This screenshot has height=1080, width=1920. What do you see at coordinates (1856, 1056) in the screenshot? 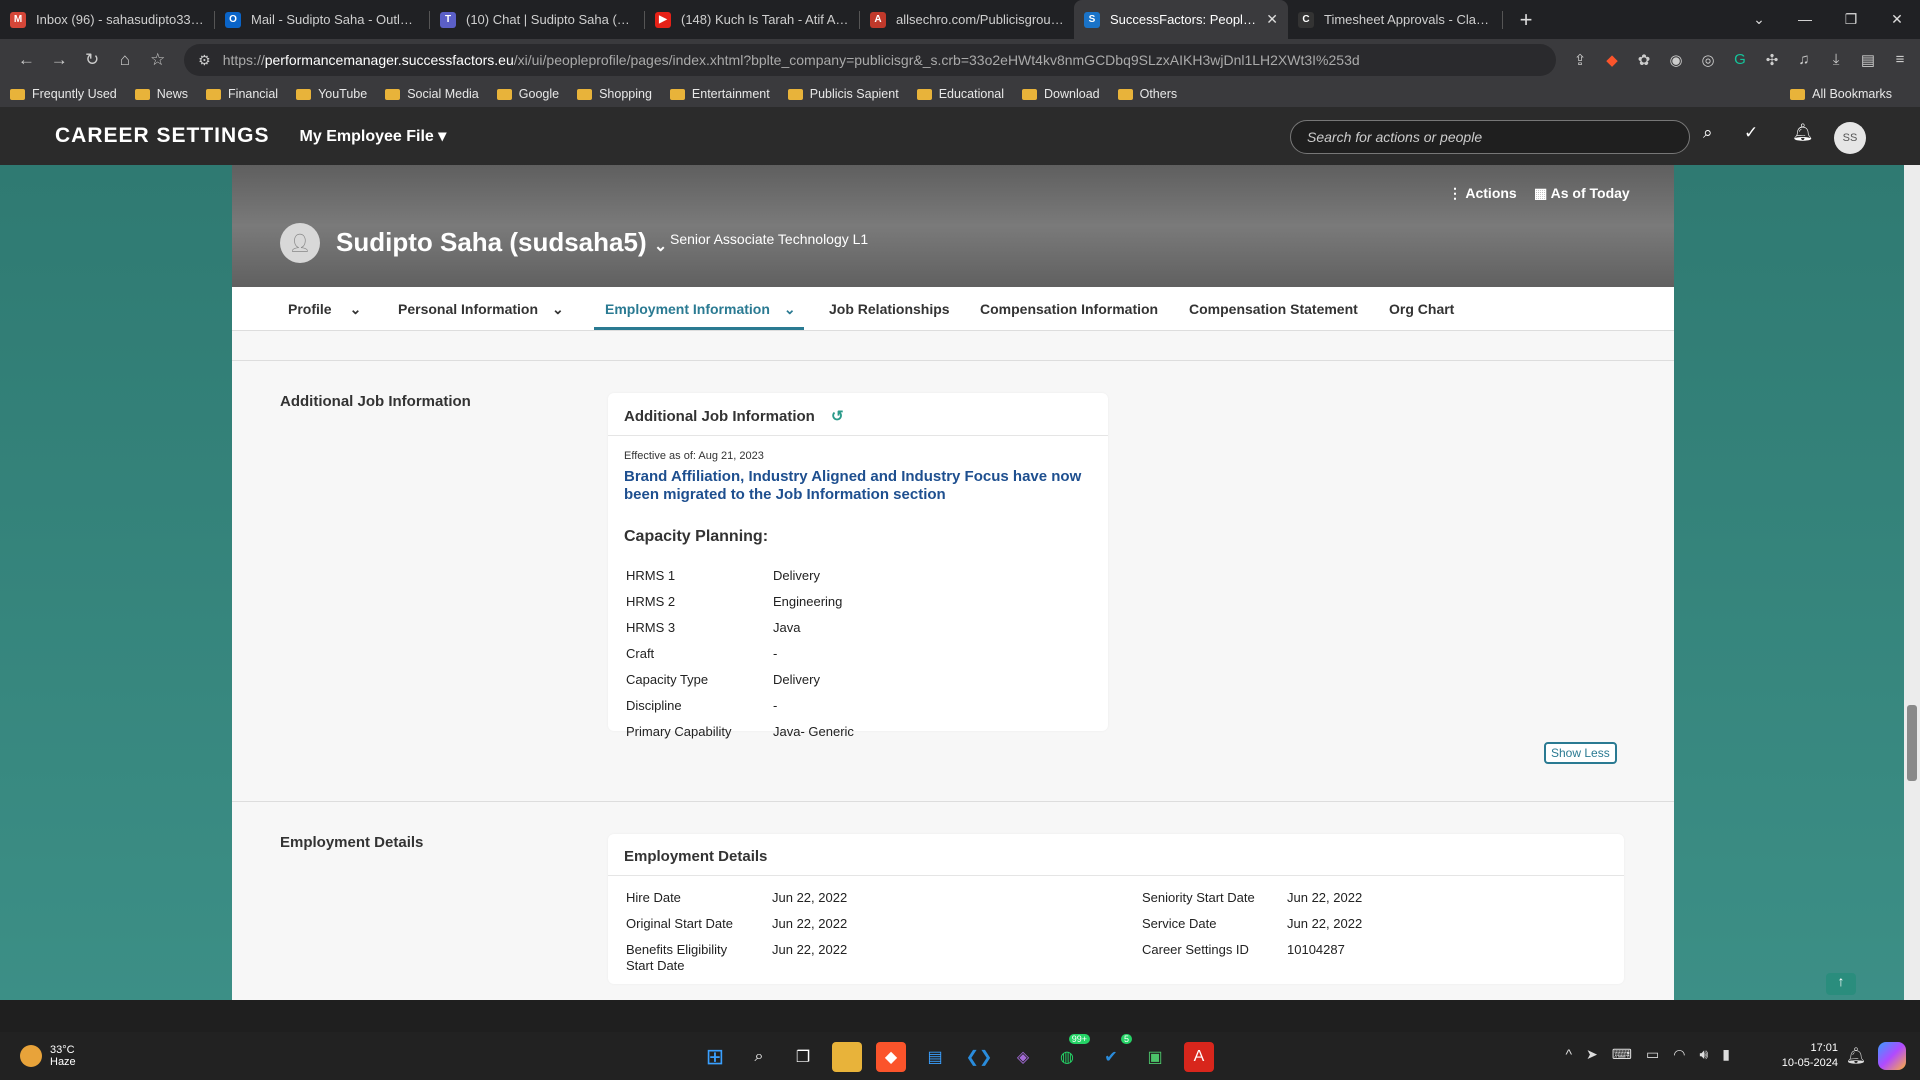
I see `notification-bell-icon: 🔔︎` at bounding box center [1856, 1056].